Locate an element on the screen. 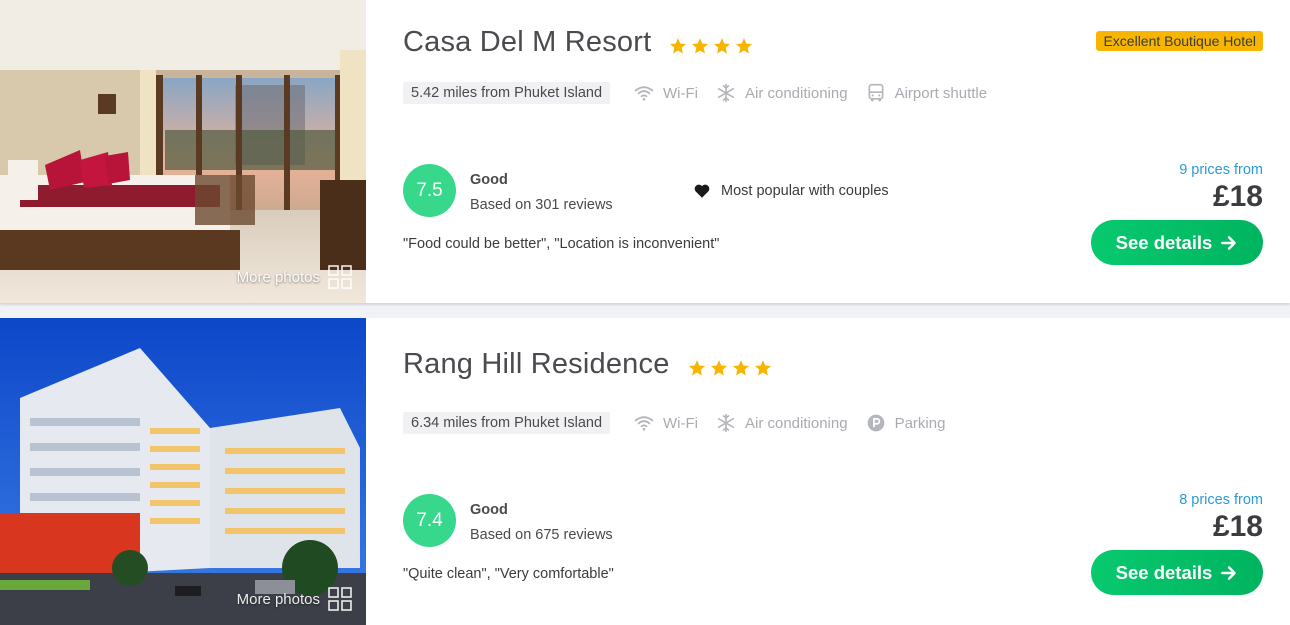 The width and height of the screenshot is (1290, 625). prices-from-link: 9 prices from is located at coordinates (1221, 170).